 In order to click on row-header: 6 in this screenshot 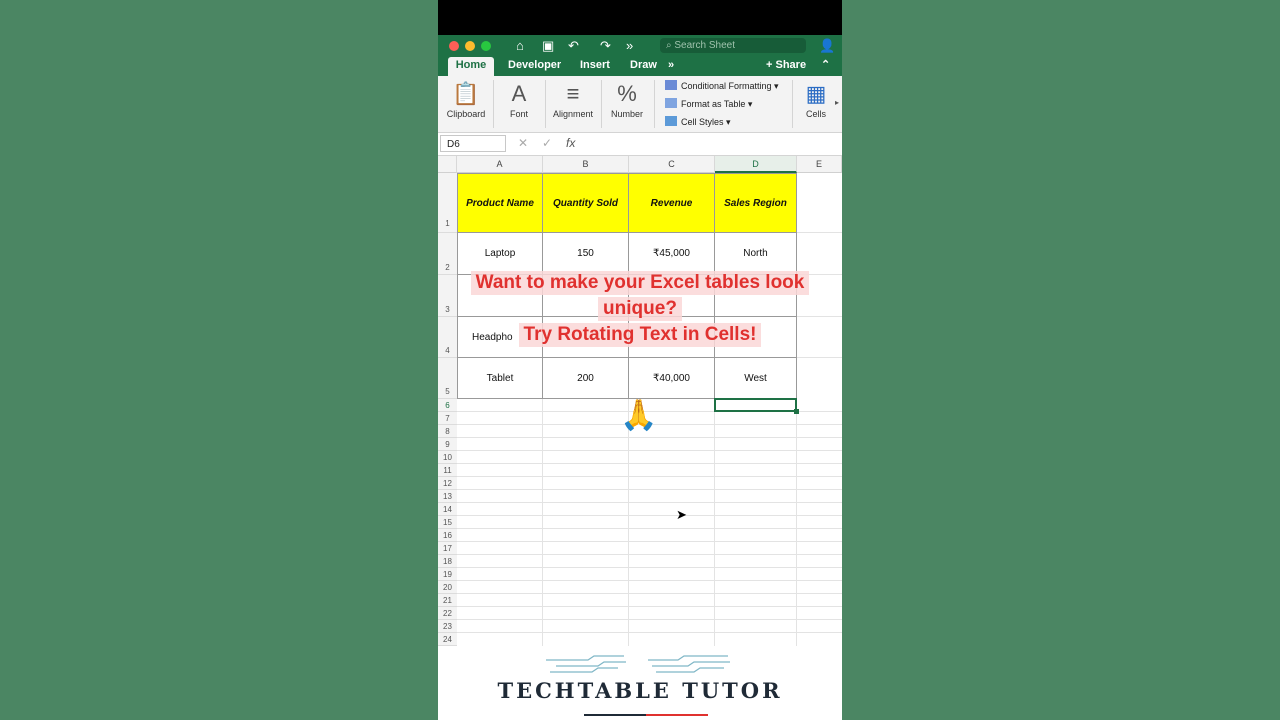, I will do `click(447, 405)`.